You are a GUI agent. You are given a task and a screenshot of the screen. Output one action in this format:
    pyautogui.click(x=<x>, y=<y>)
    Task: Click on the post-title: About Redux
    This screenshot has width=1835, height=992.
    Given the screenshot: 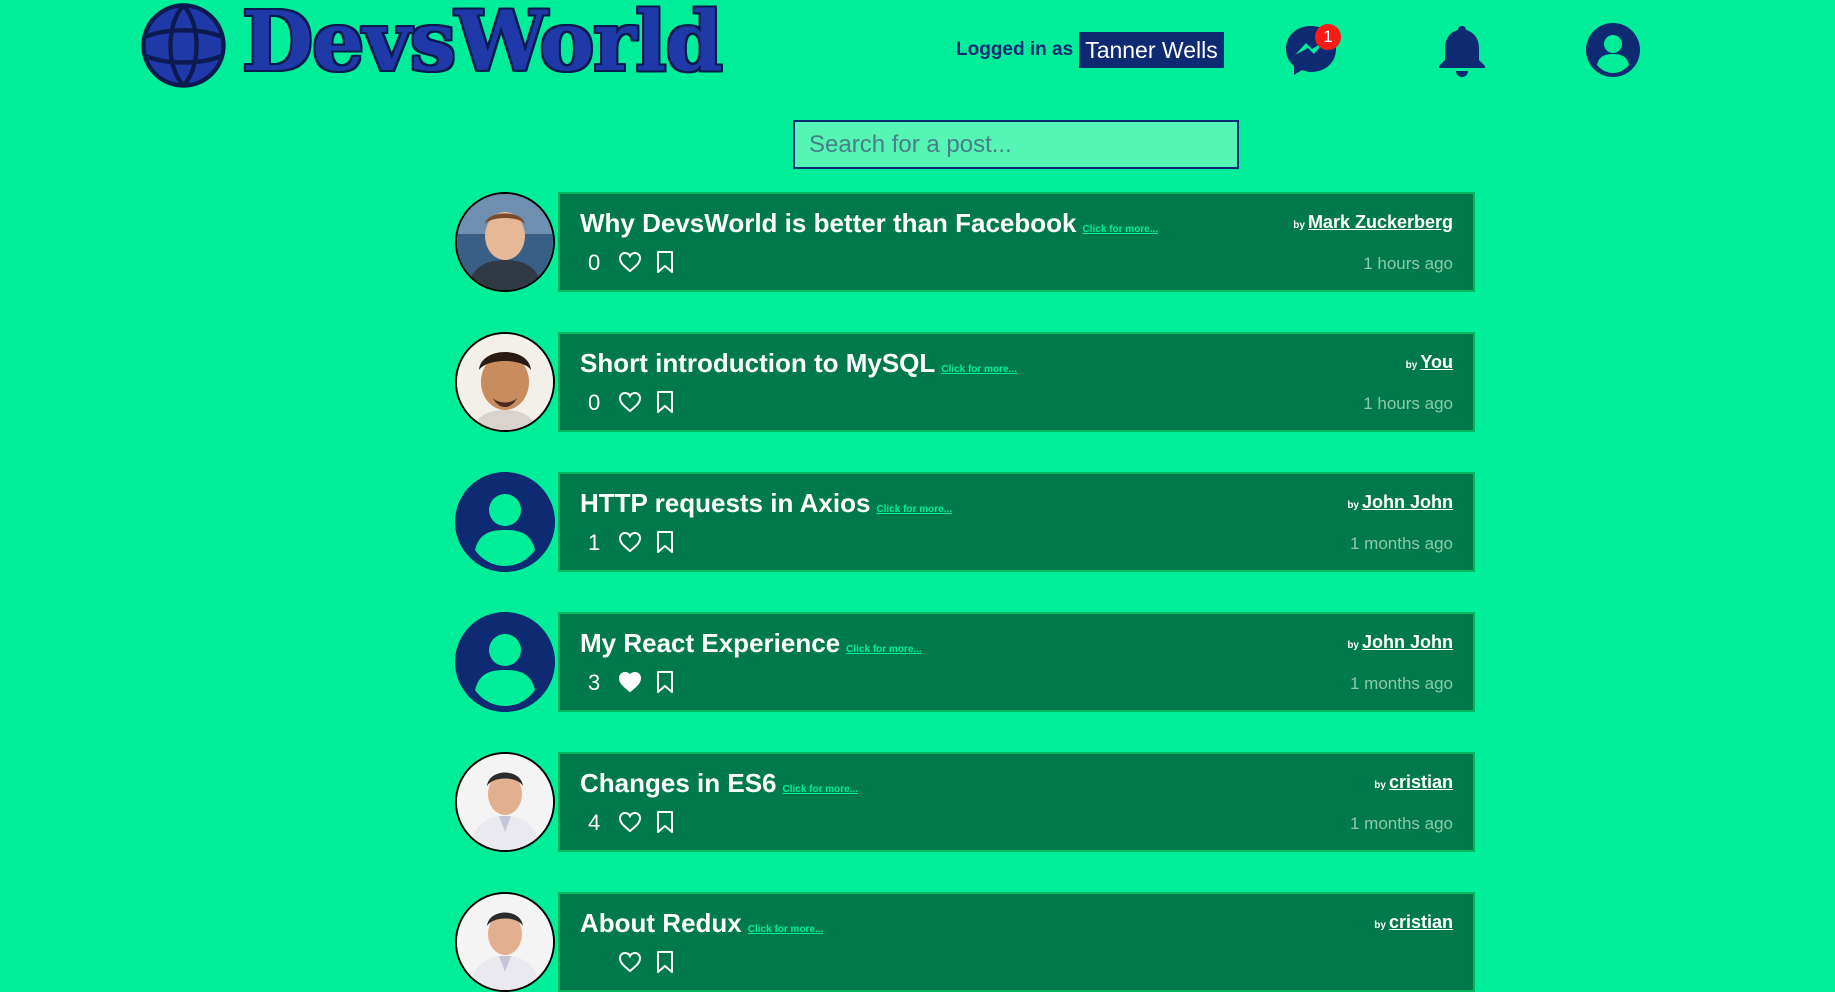 What is the action you would take?
    pyautogui.click(x=661, y=923)
    